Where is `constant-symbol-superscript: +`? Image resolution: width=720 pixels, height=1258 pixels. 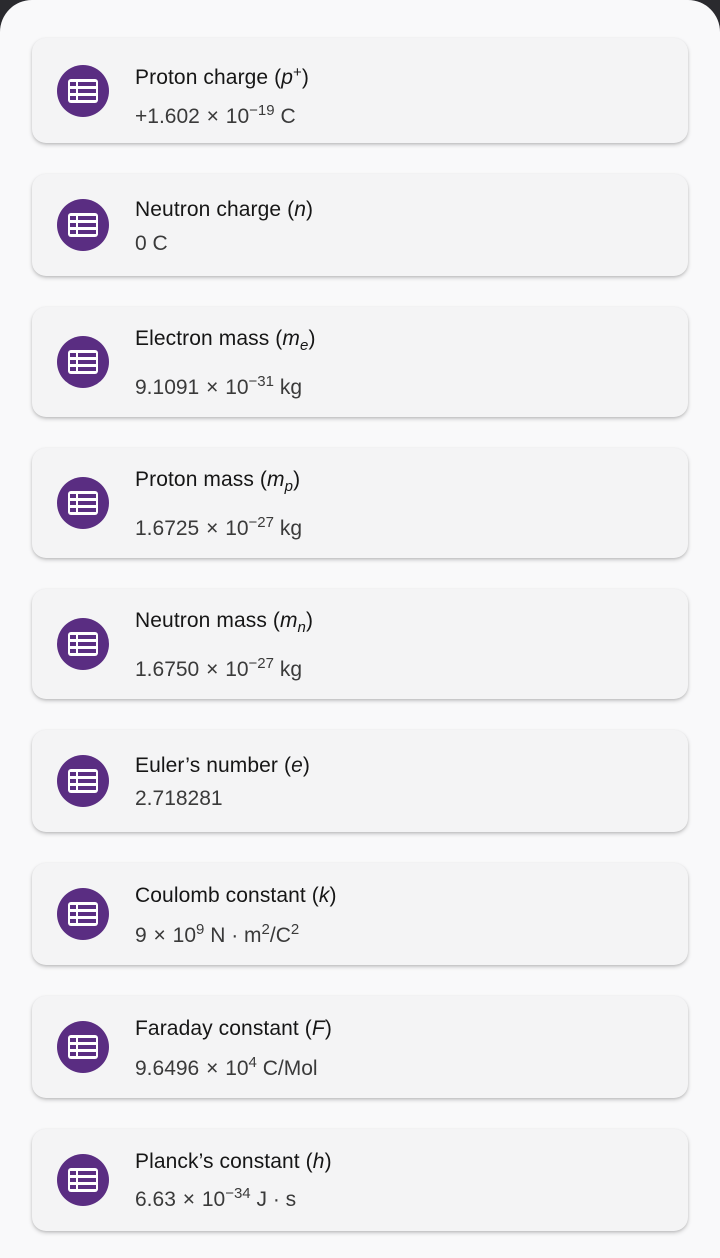 constant-symbol-superscript: + is located at coordinates (297, 72).